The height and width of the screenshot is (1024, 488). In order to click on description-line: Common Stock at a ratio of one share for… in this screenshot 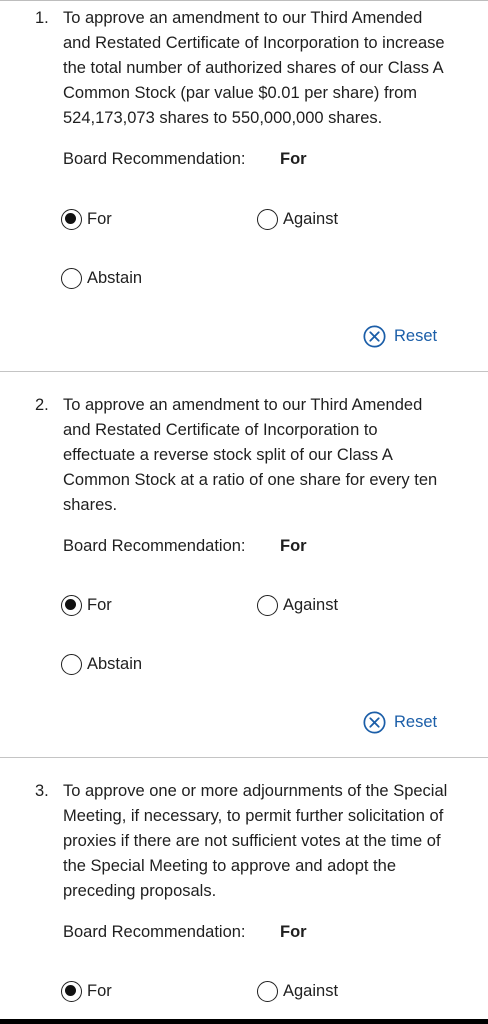, I will do `click(250, 480)`.